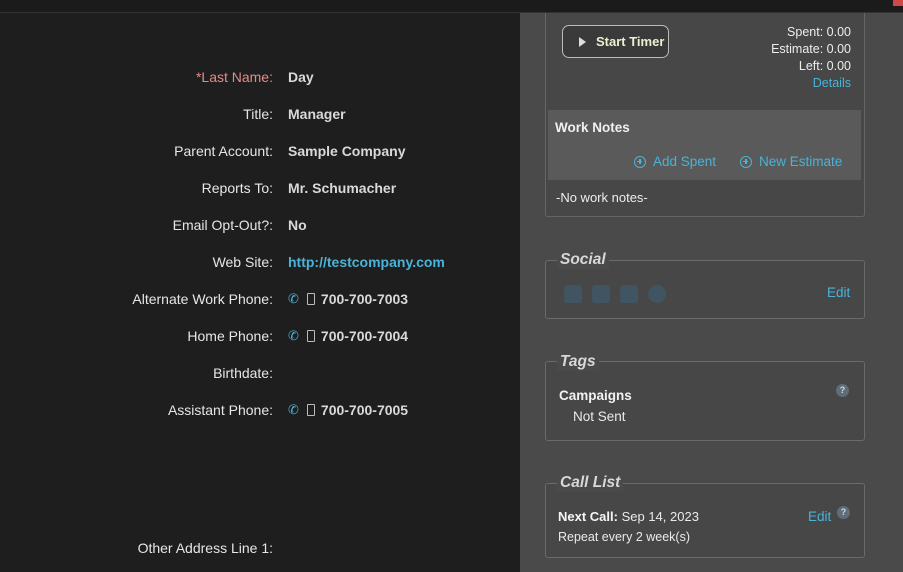  I want to click on work-notes-header: Work Notes Add Spent New Estimate, so click(704, 145).